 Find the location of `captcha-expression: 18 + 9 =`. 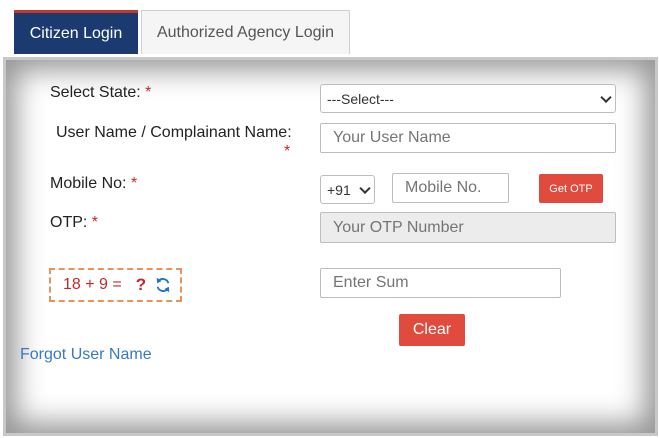

captcha-expression: 18 + 9 = is located at coordinates (92, 284).